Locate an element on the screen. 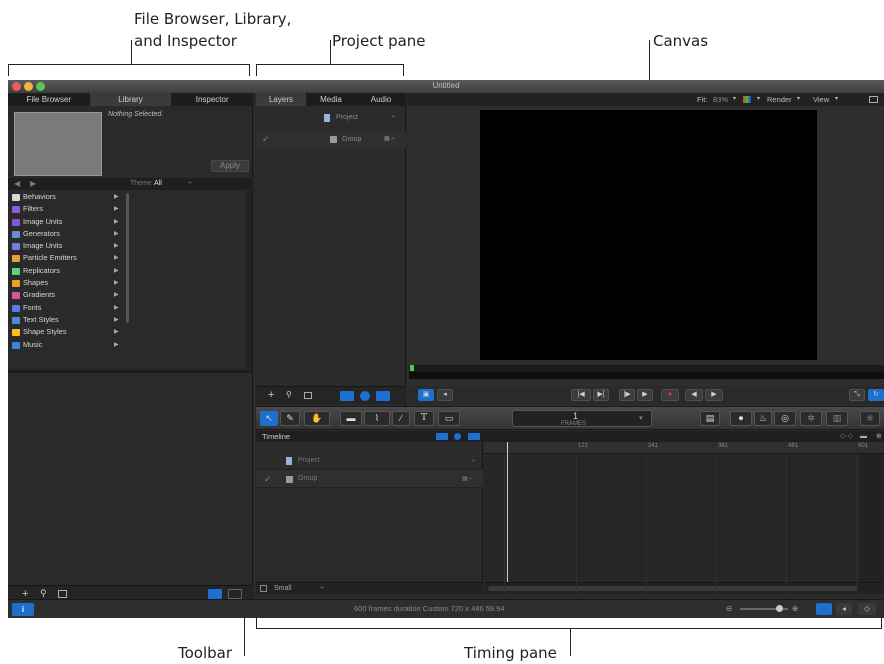 The height and width of the screenshot is (664, 884). add-icon: + is located at coordinates (271, 395).